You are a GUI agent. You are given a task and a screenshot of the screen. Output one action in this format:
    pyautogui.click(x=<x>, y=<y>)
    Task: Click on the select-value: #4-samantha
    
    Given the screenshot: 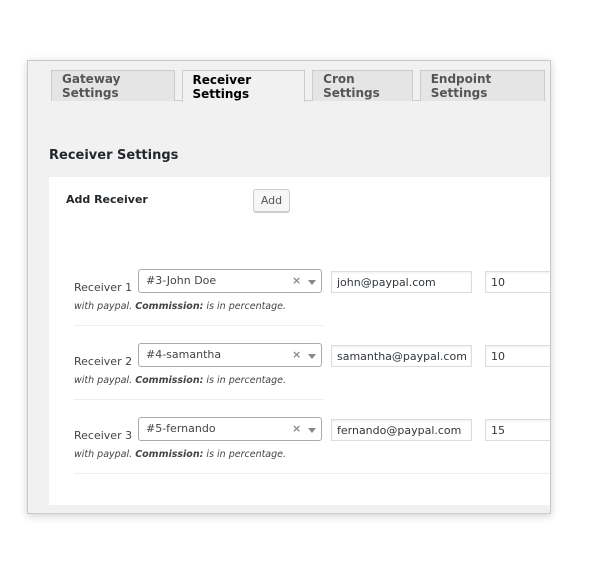 What is the action you would take?
    pyautogui.click(x=184, y=354)
    